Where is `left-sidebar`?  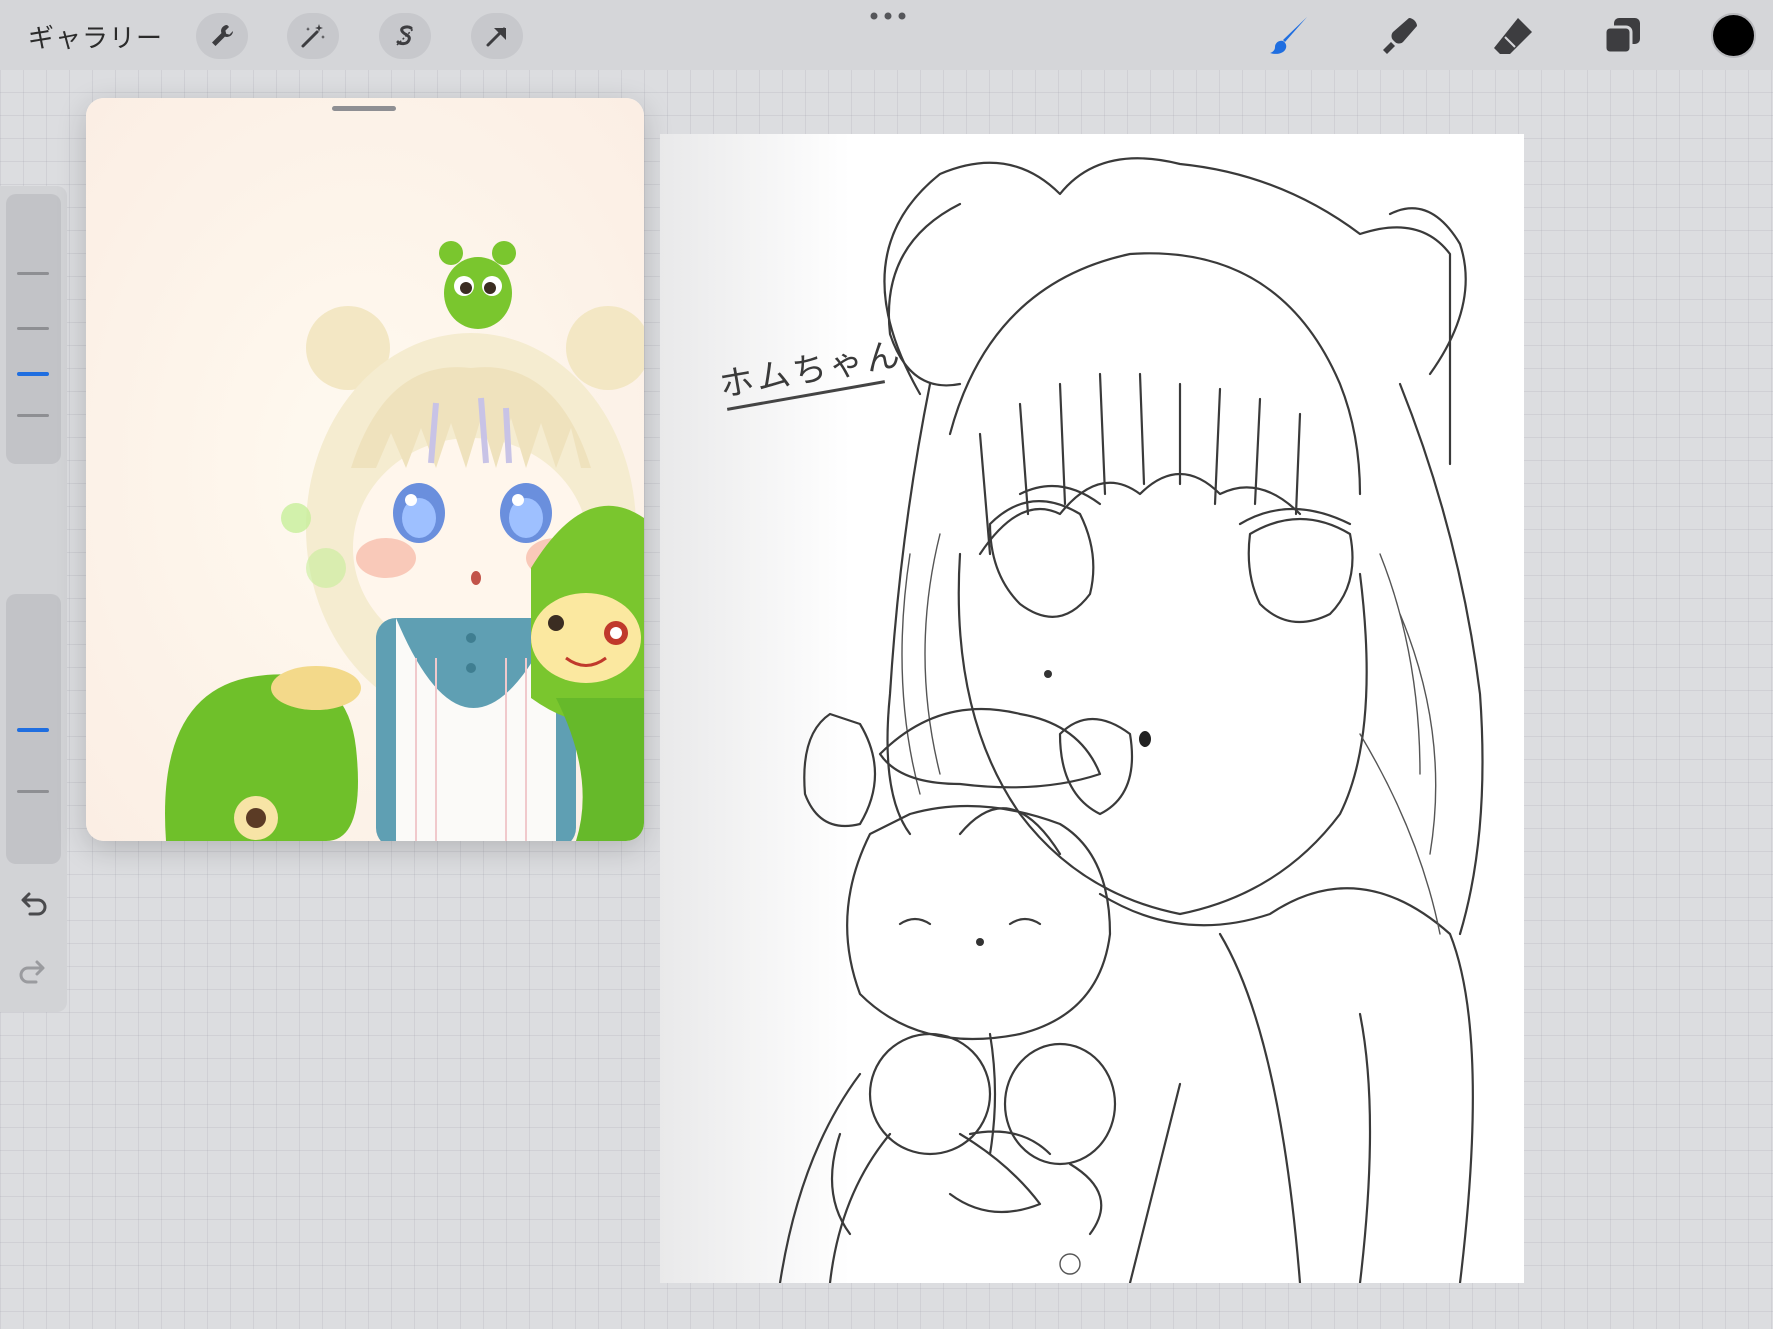 left-sidebar is located at coordinates (33, 599).